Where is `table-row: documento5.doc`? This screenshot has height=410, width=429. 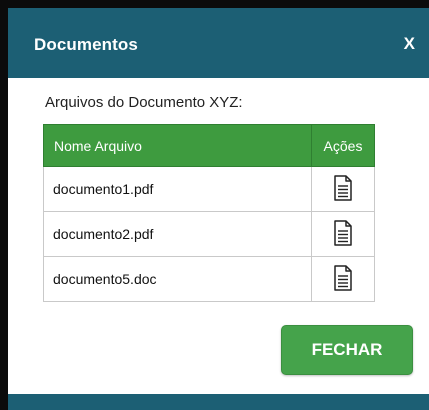
table-row: documento5.doc is located at coordinates (209, 279).